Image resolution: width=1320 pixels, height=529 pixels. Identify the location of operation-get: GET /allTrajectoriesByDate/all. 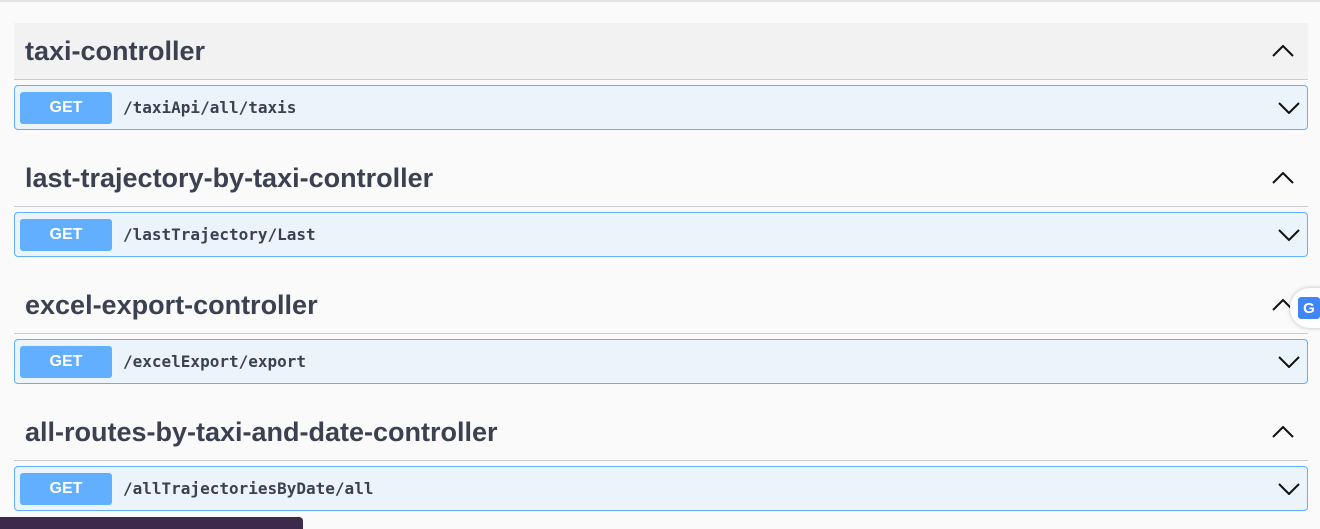
(661, 488).